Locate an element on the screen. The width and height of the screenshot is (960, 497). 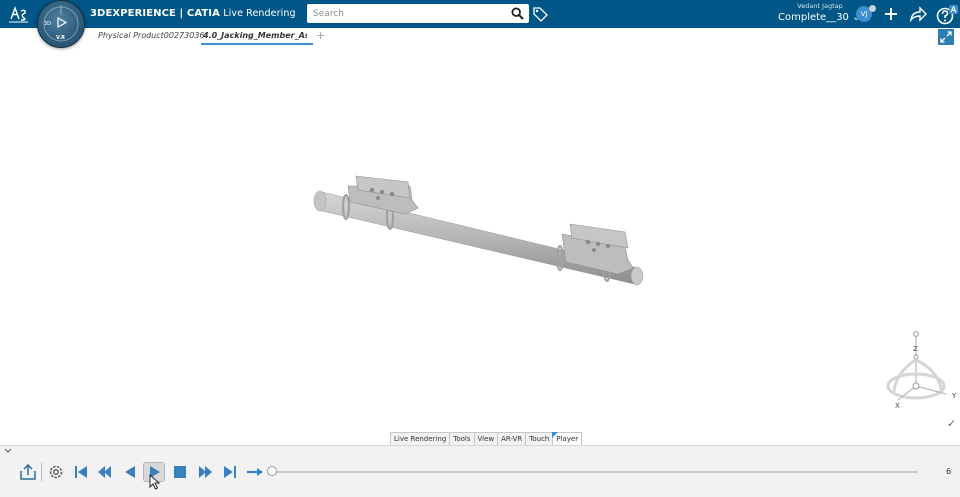
collab-space-selector: Complete__30 ⌄ is located at coordinates (819, 17).